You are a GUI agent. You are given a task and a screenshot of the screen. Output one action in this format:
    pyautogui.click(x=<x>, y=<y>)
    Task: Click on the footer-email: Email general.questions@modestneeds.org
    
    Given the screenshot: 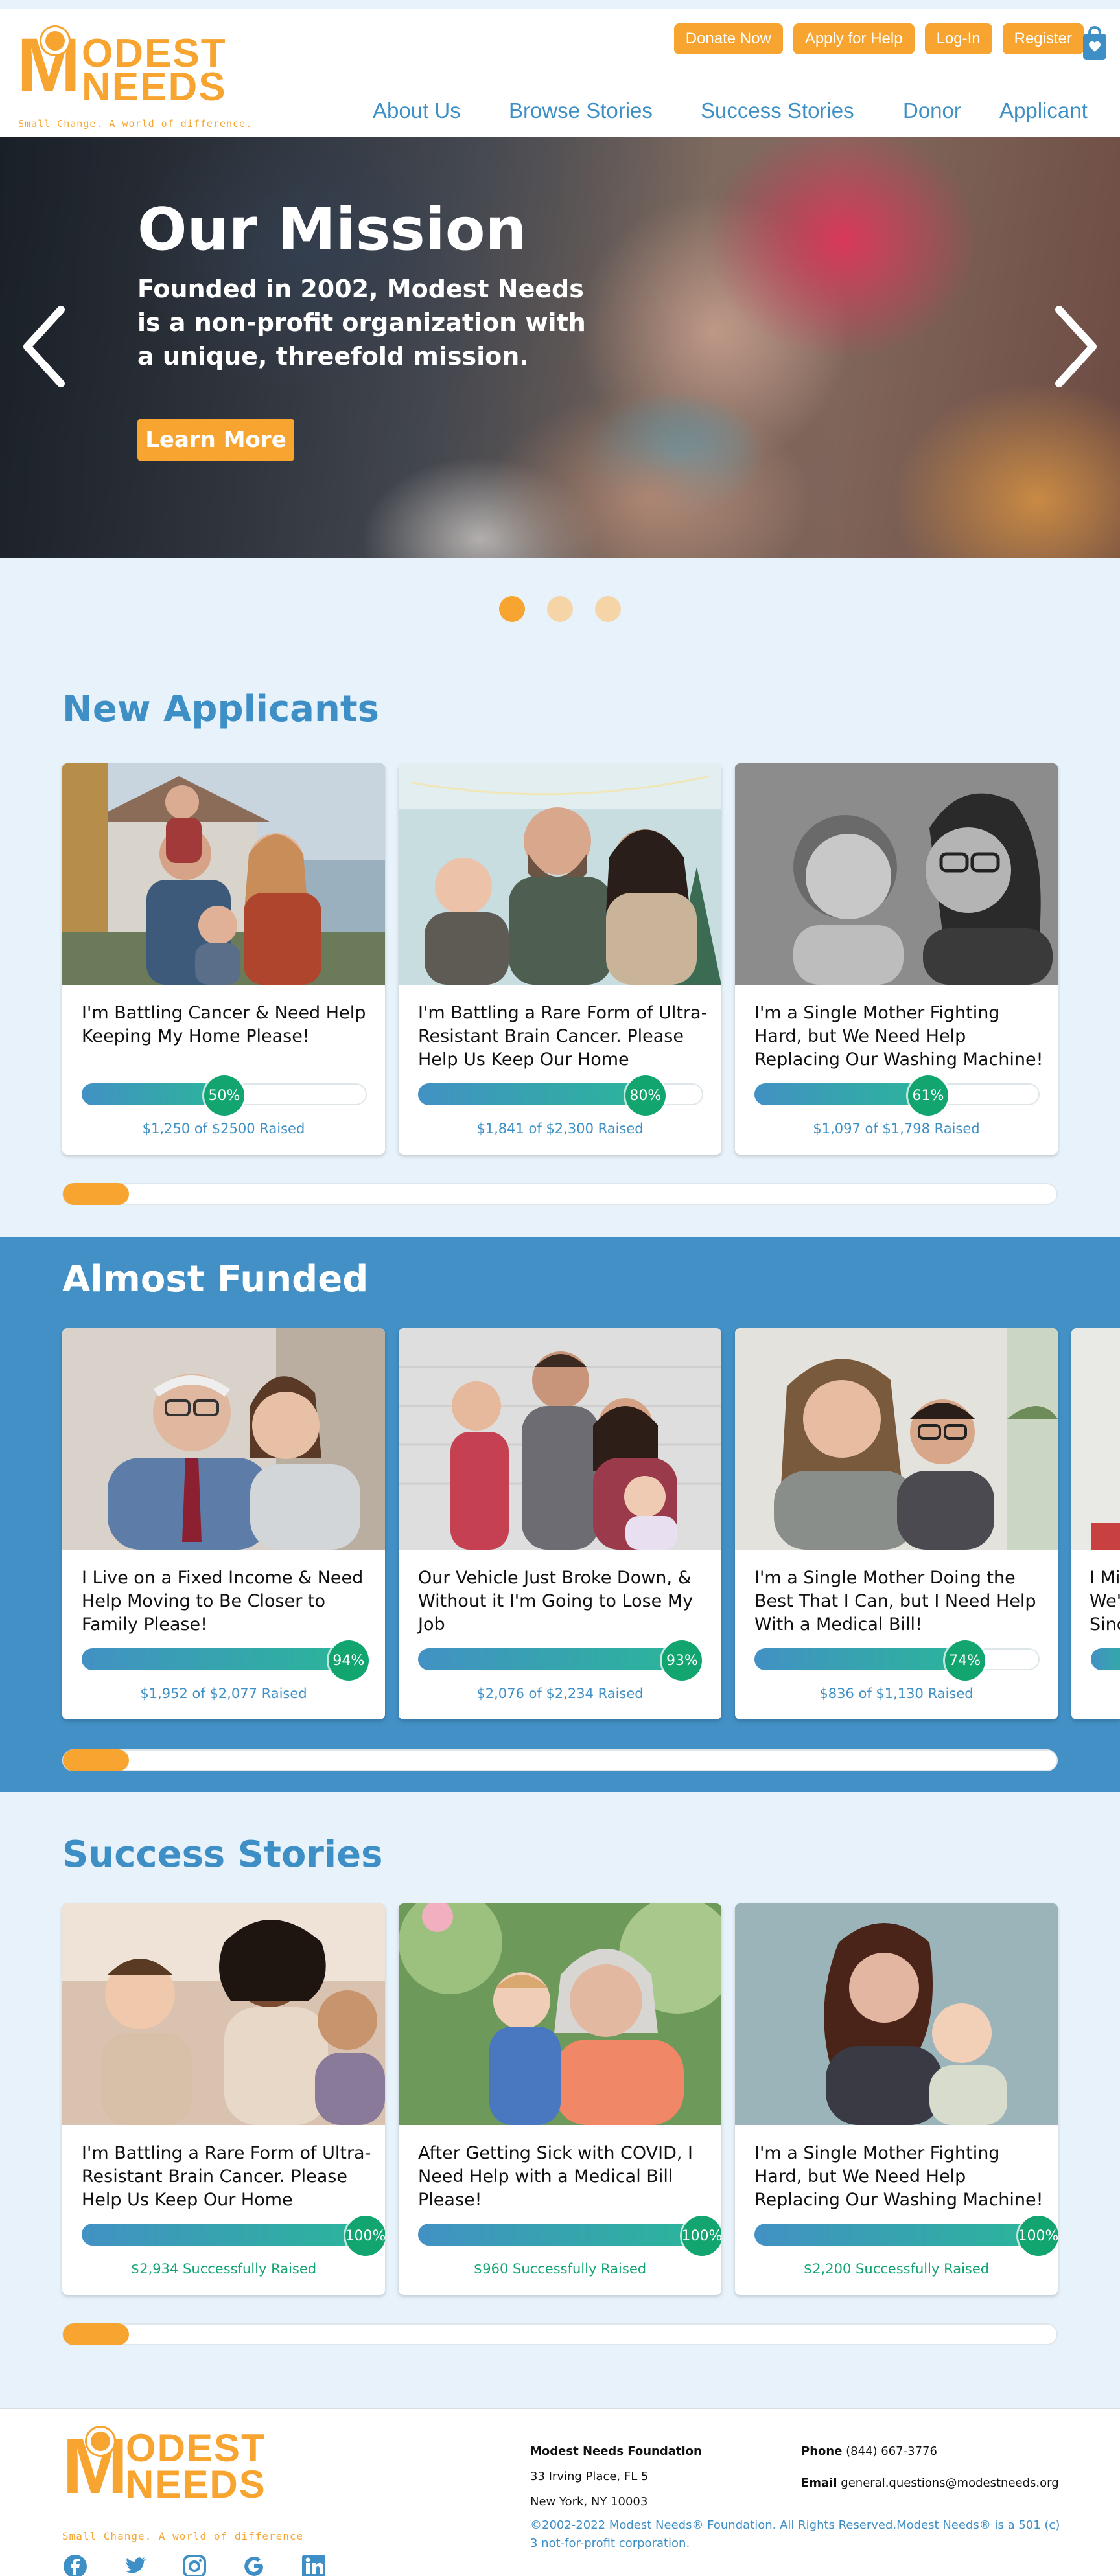 What is the action you would take?
    pyautogui.click(x=930, y=2483)
    